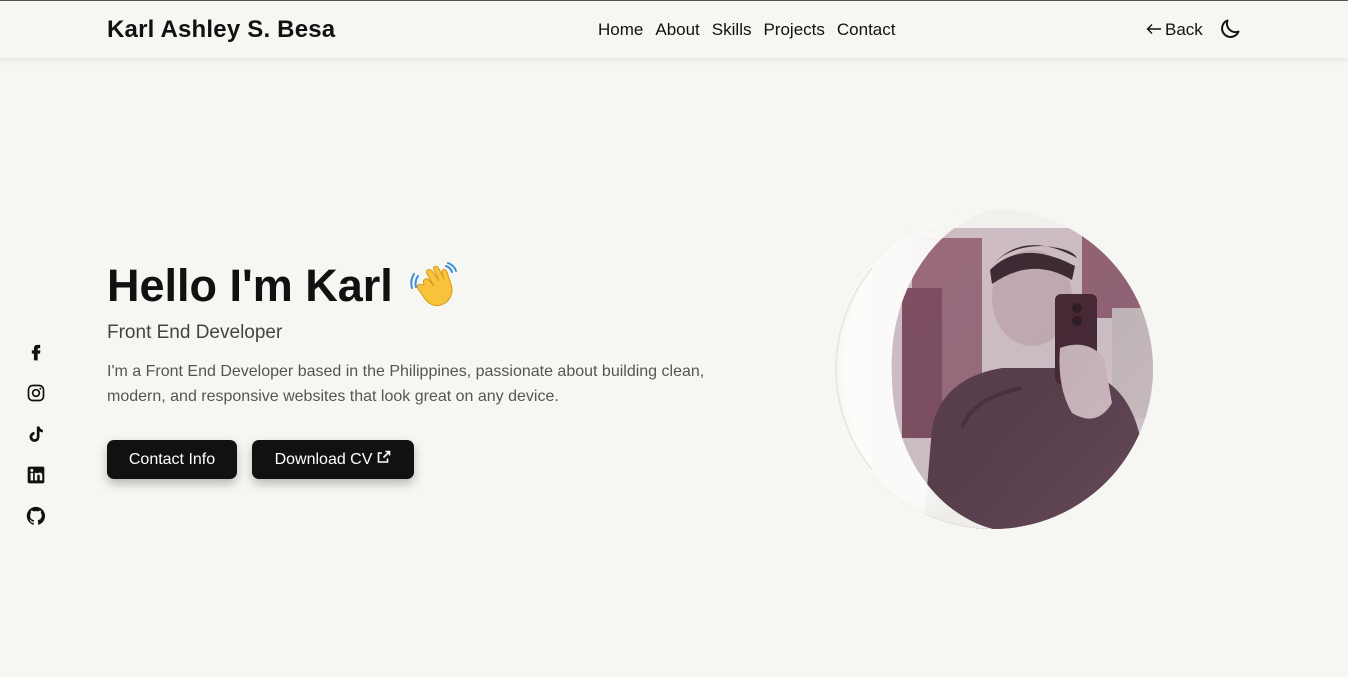 This screenshot has height=677, width=1348. What do you see at coordinates (36, 516) in the screenshot?
I see `github-icon` at bounding box center [36, 516].